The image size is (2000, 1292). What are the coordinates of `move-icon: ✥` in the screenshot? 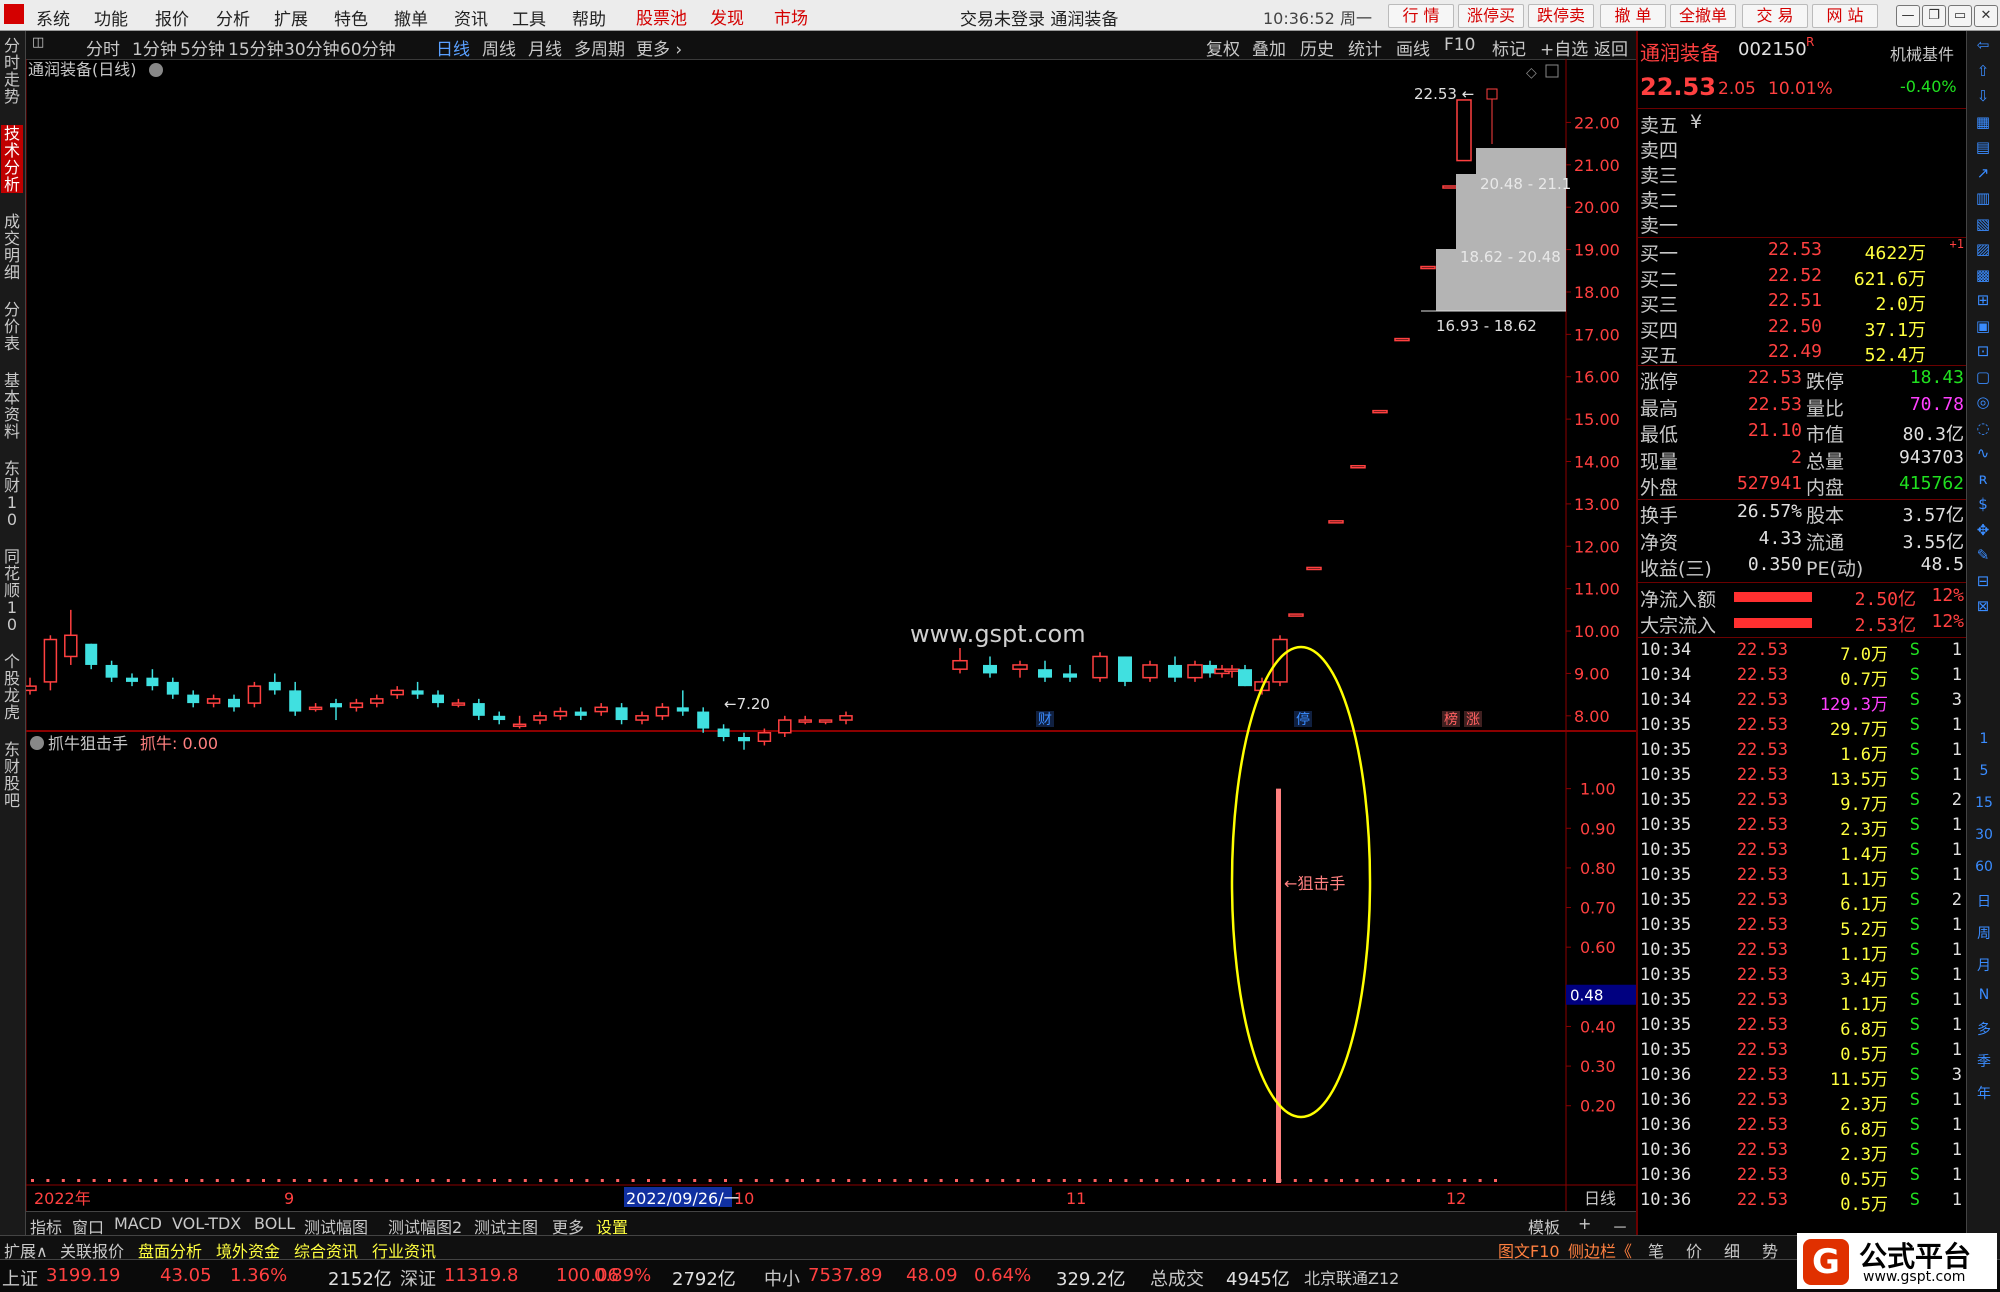 It's located at (1983, 530).